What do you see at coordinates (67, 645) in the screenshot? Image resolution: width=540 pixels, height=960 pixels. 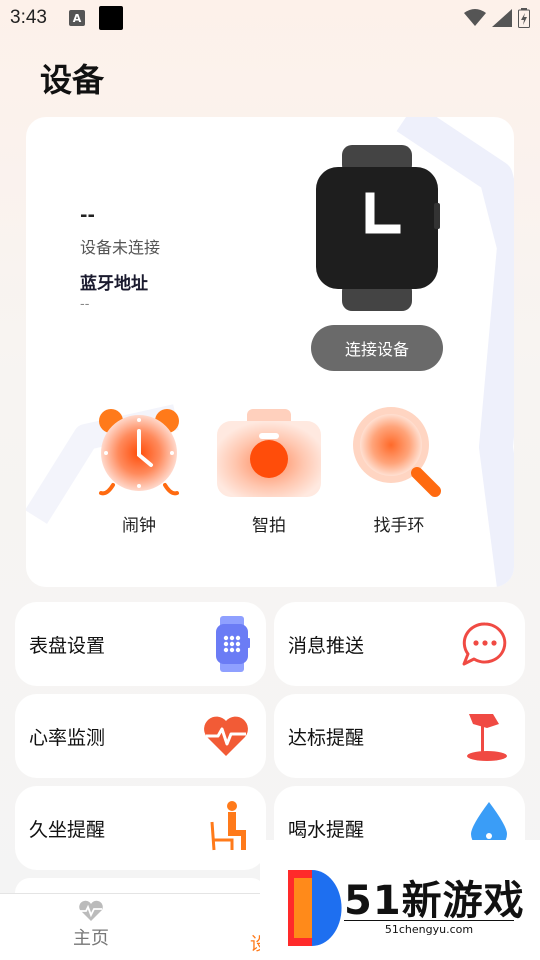 I see `feature-label: 表盘设置` at bounding box center [67, 645].